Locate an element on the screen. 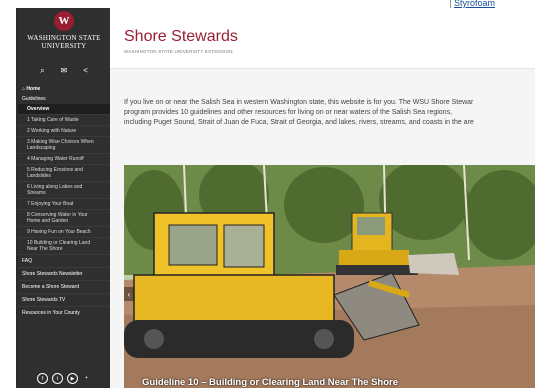 This screenshot has height=388, width=535. wsu-logo: W WASHINGTON STATE UNIVERSITY is located at coordinates (64, 29).